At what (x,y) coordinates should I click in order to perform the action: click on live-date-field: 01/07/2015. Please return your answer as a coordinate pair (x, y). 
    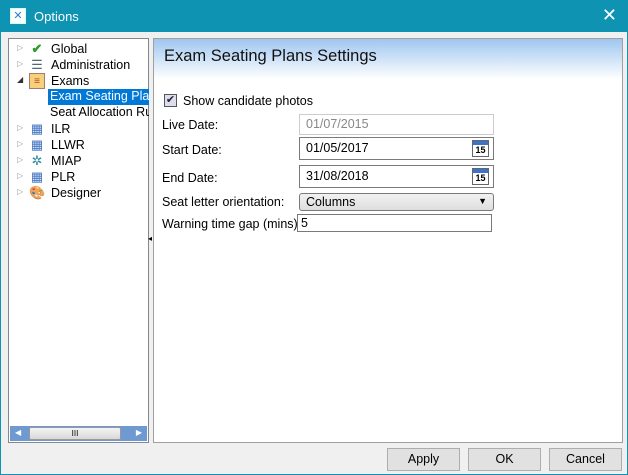
    Looking at the image, I should click on (396, 124).